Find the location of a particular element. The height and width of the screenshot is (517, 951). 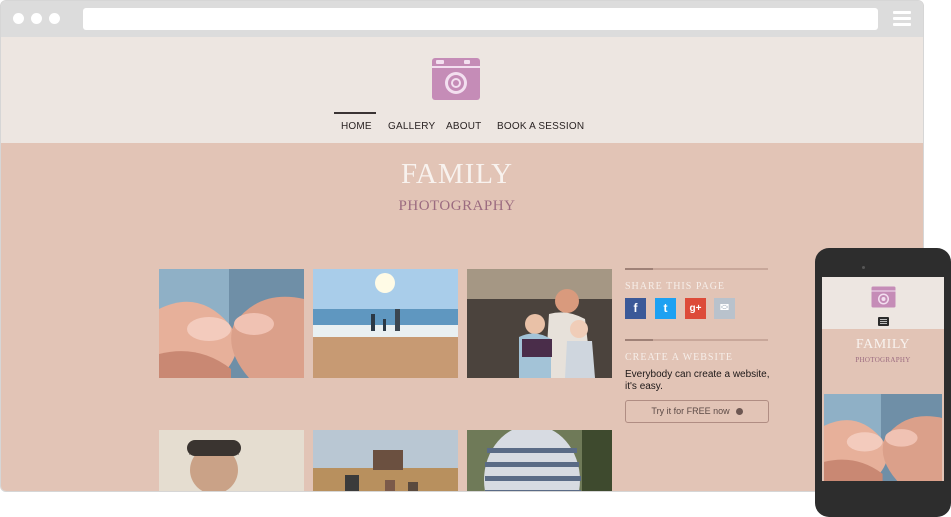

window-dot-minimize is located at coordinates (36, 18).